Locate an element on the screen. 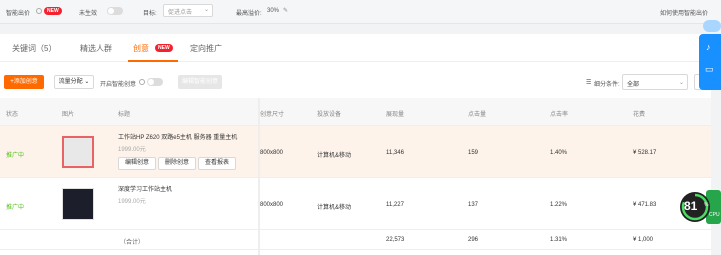  tab-audience: 精选人群 is located at coordinates (96, 48).